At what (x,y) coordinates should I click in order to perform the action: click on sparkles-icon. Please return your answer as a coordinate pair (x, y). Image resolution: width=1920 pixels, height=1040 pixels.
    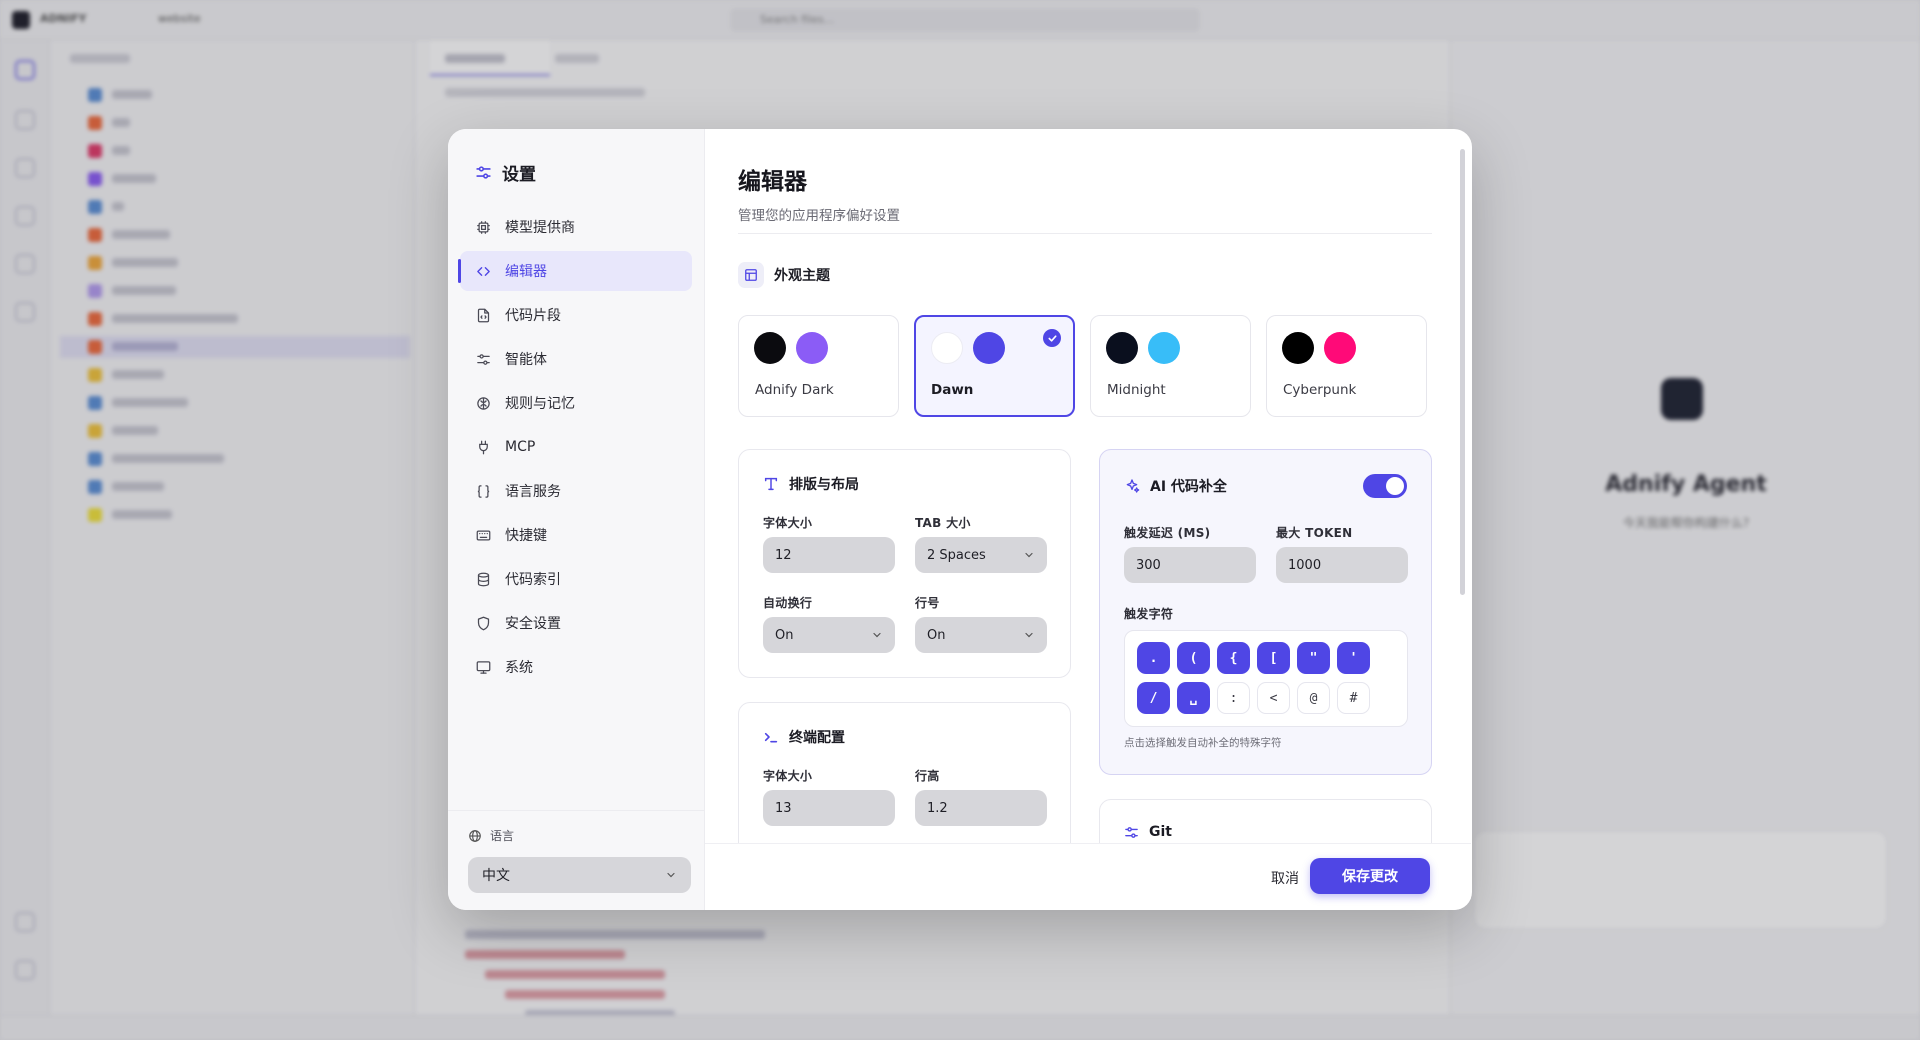
    Looking at the image, I should click on (1133, 486).